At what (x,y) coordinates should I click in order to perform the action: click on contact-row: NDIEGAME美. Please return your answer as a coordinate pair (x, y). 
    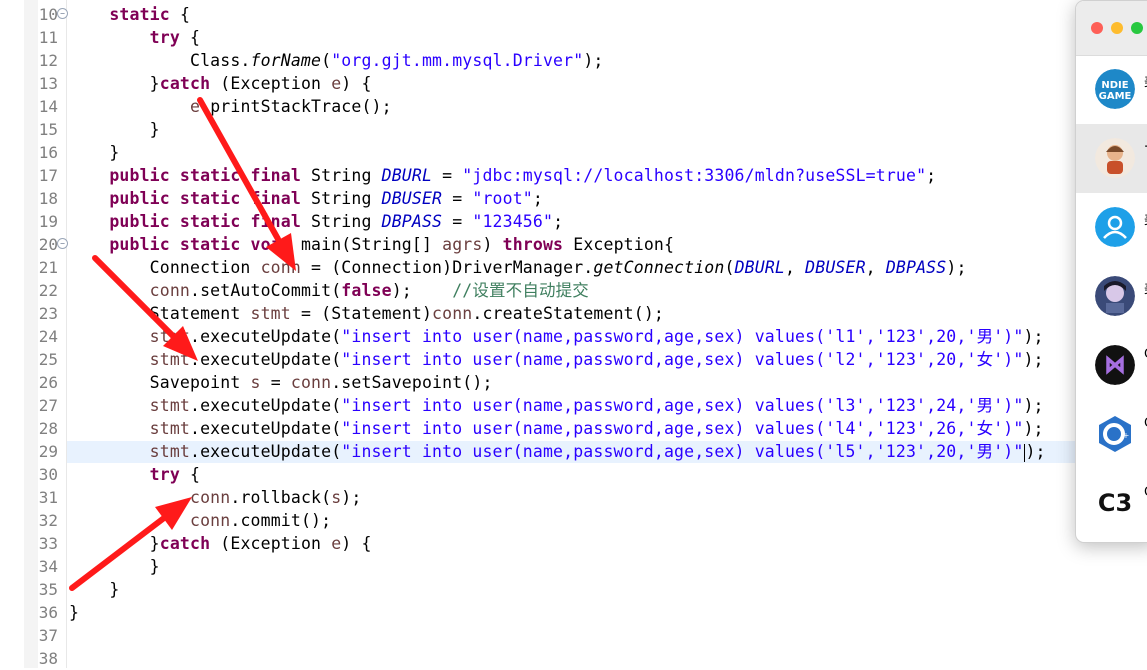
    Looking at the image, I should click on (1111, 89).